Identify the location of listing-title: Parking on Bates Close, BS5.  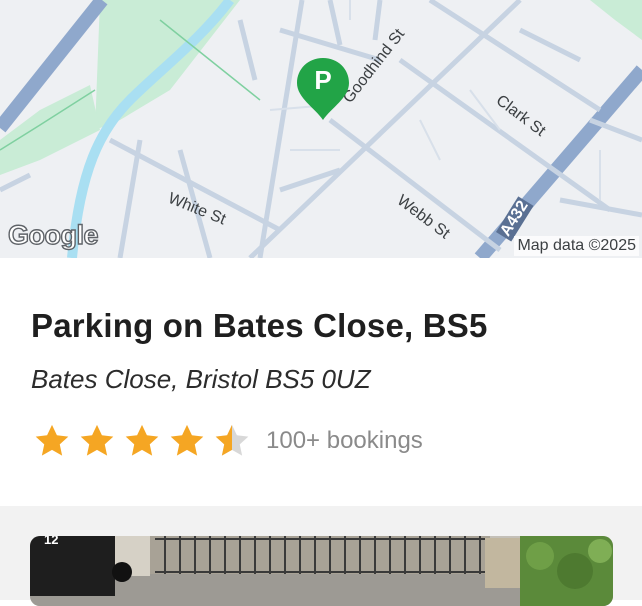
(259, 325).